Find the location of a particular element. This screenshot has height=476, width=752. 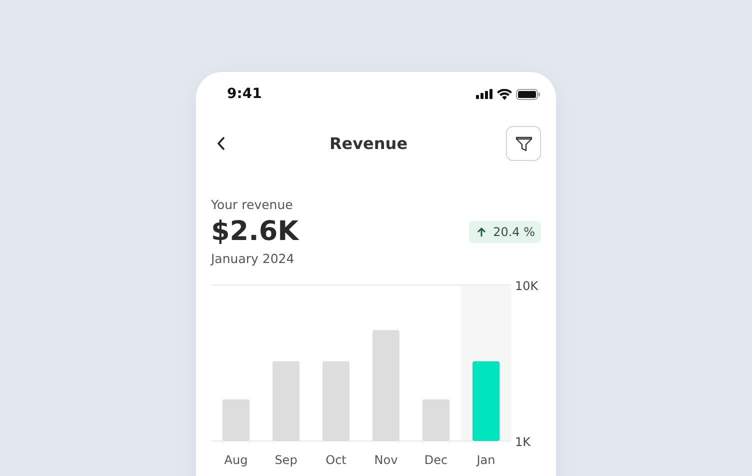

screen-title: Revenue is located at coordinates (368, 143).